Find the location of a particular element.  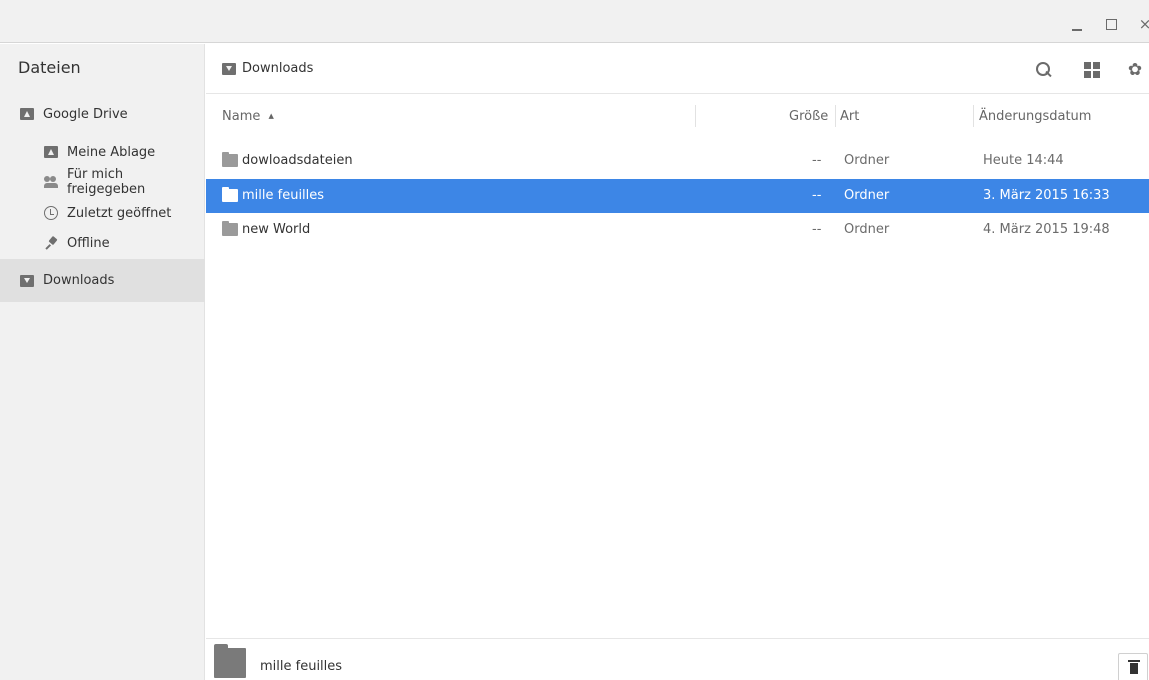

column-header-name: Name ▲ is located at coordinates (248, 116).